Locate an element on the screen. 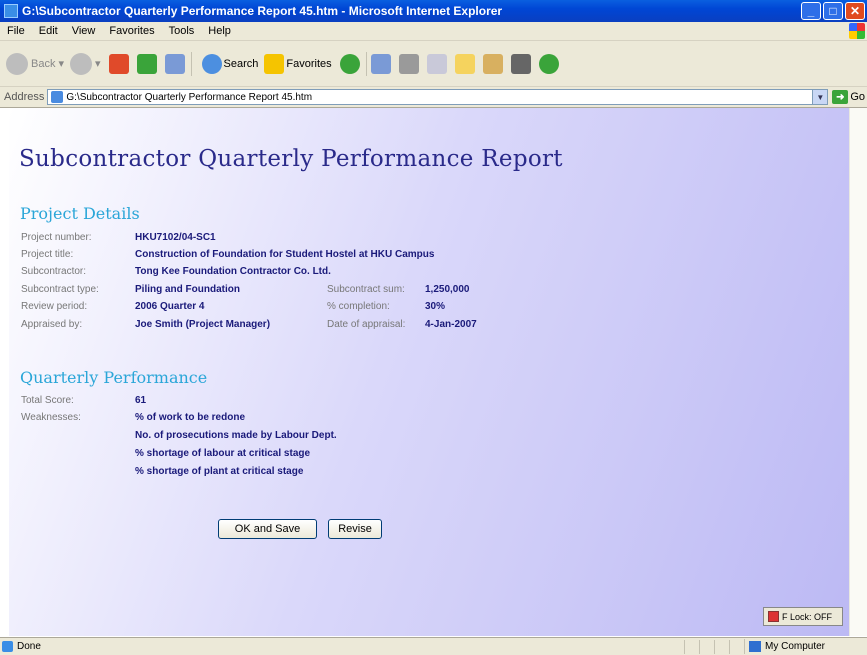 The image size is (867, 655). project-title-label: Project title: is located at coordinates (47, 254).